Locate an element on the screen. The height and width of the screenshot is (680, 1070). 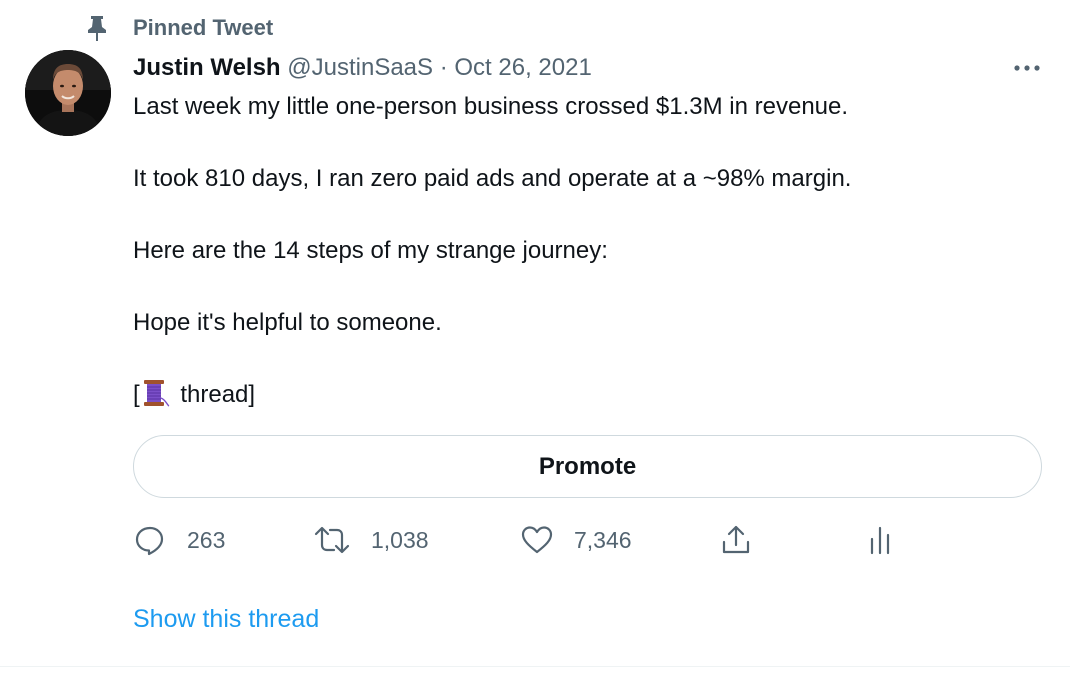
thread-open-bracket: [ is located at coordinates (136, 394).